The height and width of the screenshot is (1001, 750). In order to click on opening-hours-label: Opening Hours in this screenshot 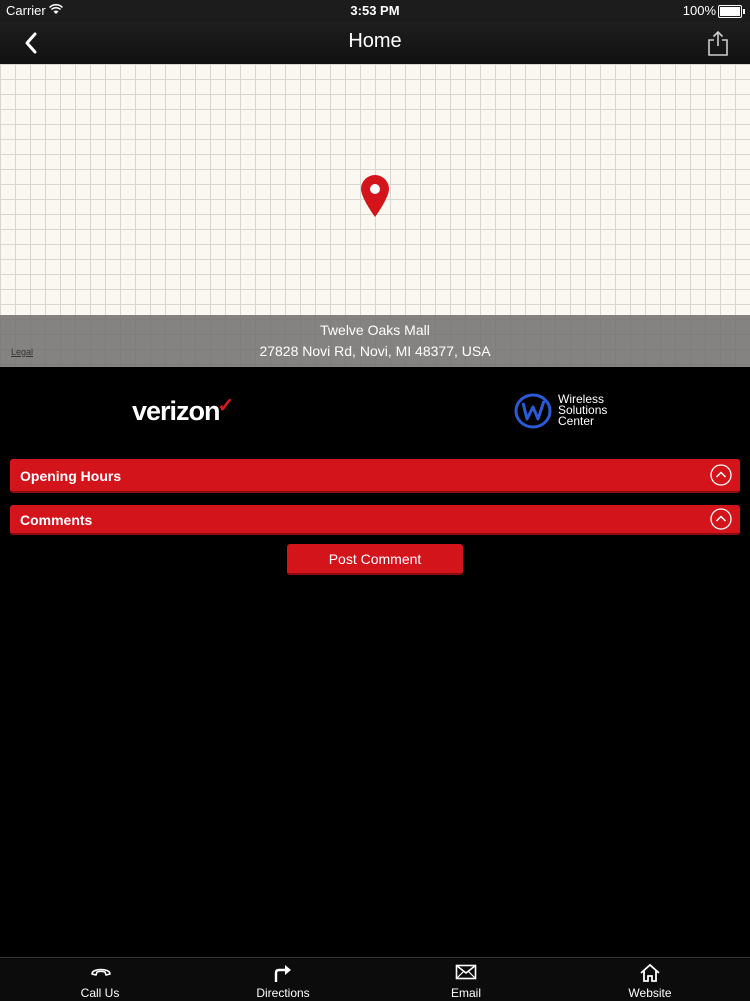, I will do `click(71, 476)`.